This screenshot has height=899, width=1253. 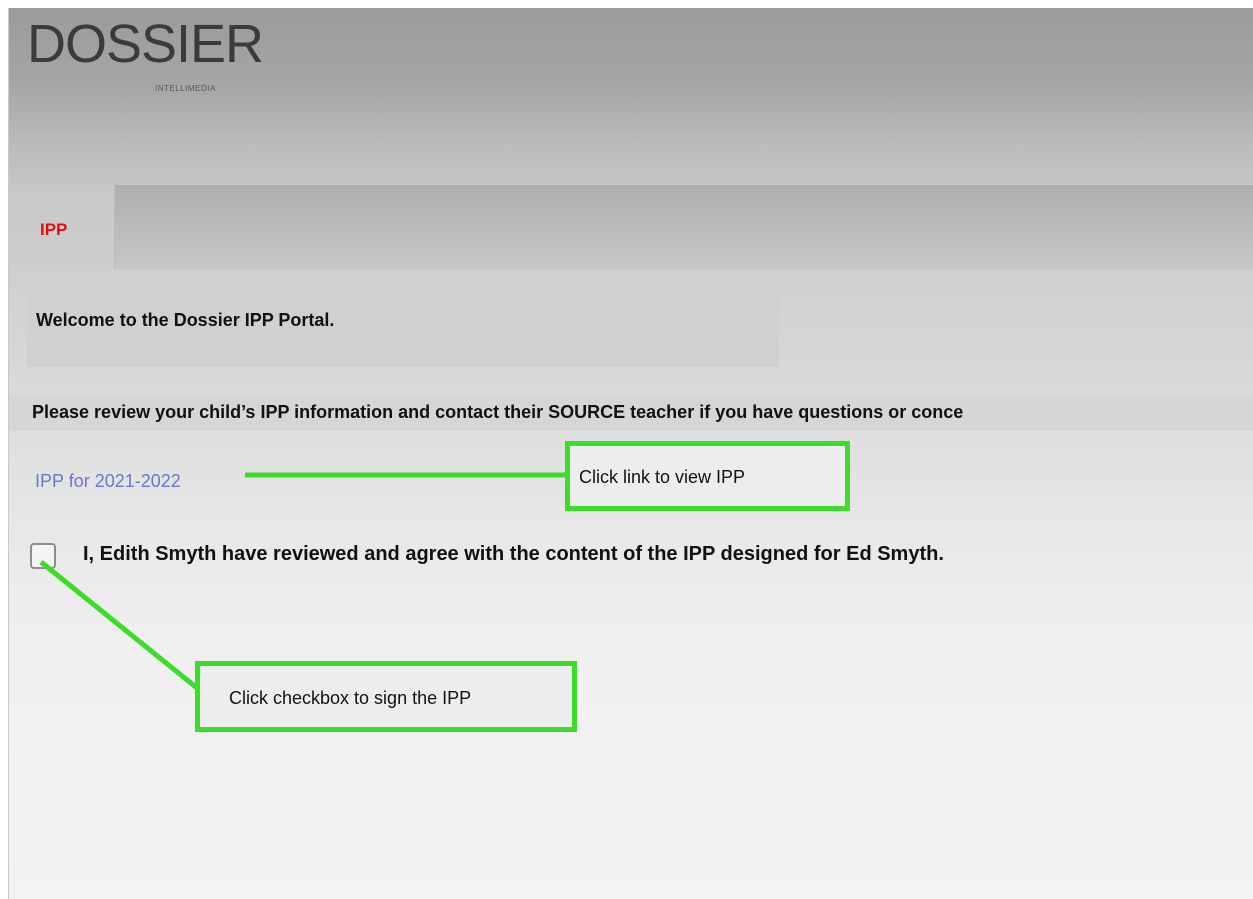 What do you see at coordinates (185, 88) in the screenshot?
I see `logo-subtext: INTELLIMEDIA` at bounding box center [185, 88].